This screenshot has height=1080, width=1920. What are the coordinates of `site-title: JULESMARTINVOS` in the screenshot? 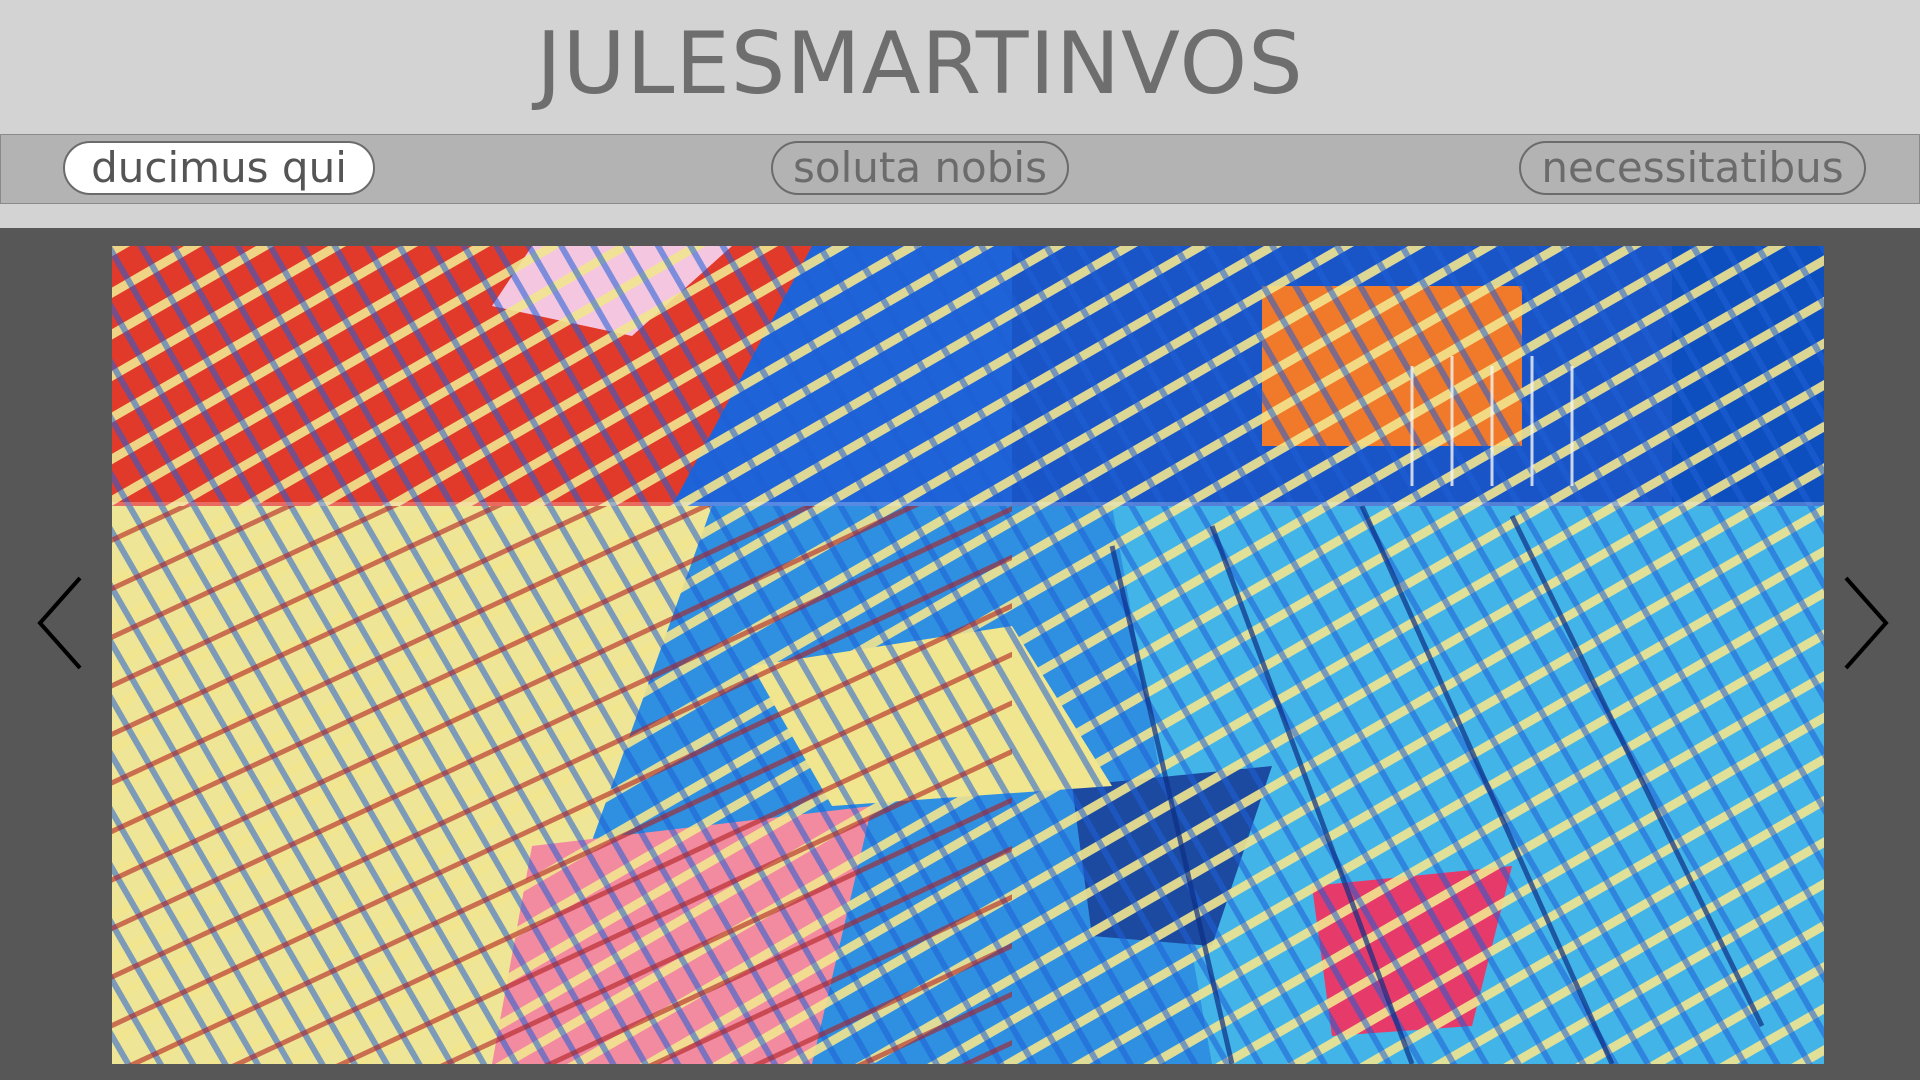 It's located at (920, 64).